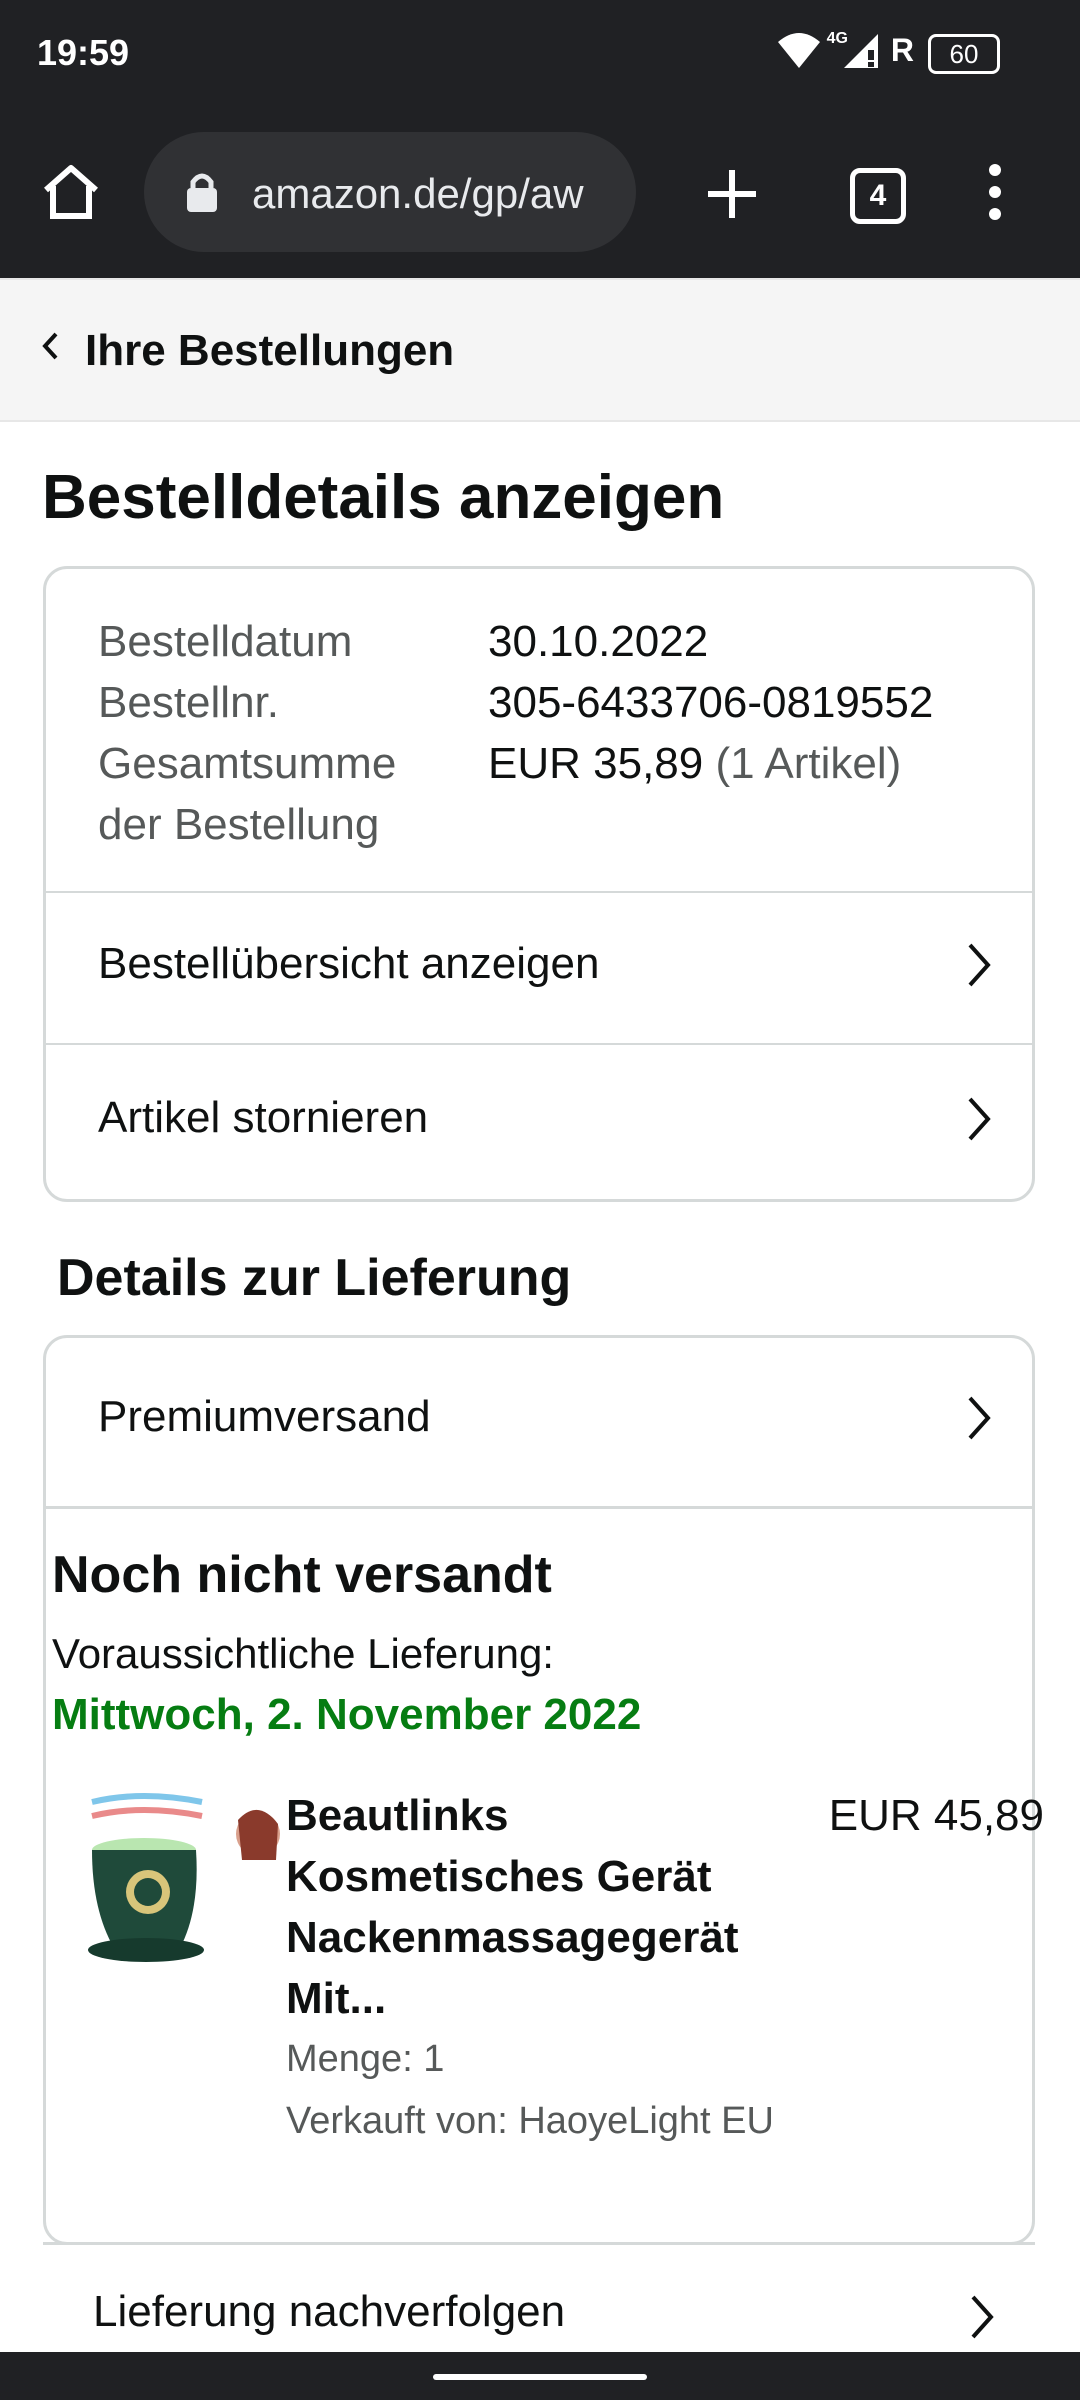 This screenshot has width=1080, height=2400. Describe the element at coordinates (902, 50) in the screenshot. I see `roaming-indicator: R` at that location.